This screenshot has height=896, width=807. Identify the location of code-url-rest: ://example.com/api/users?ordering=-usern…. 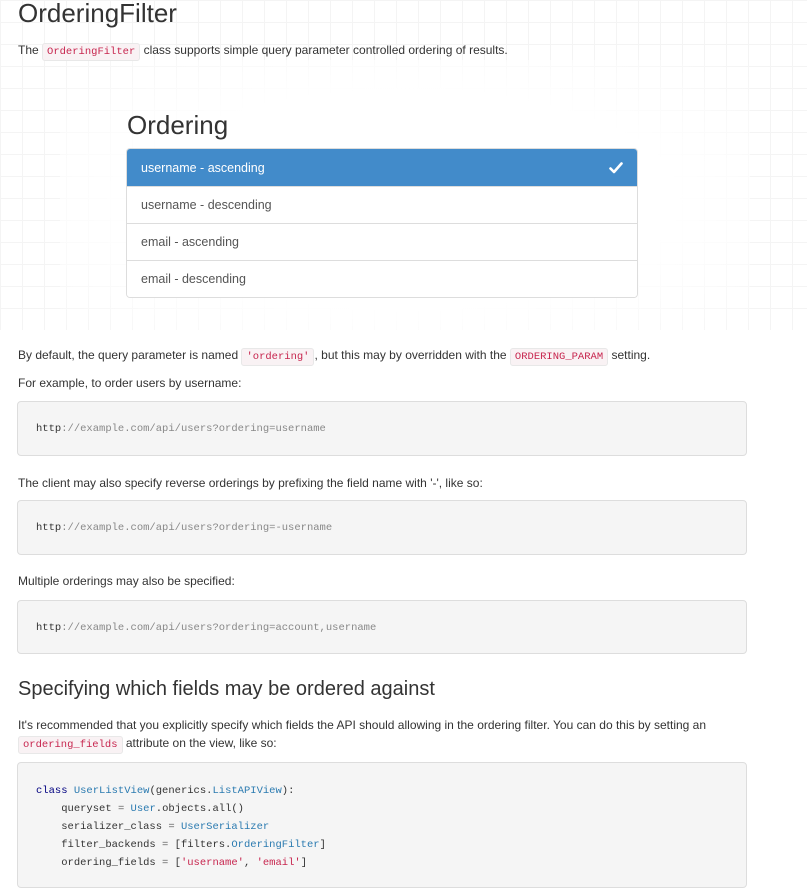
(197, 528).